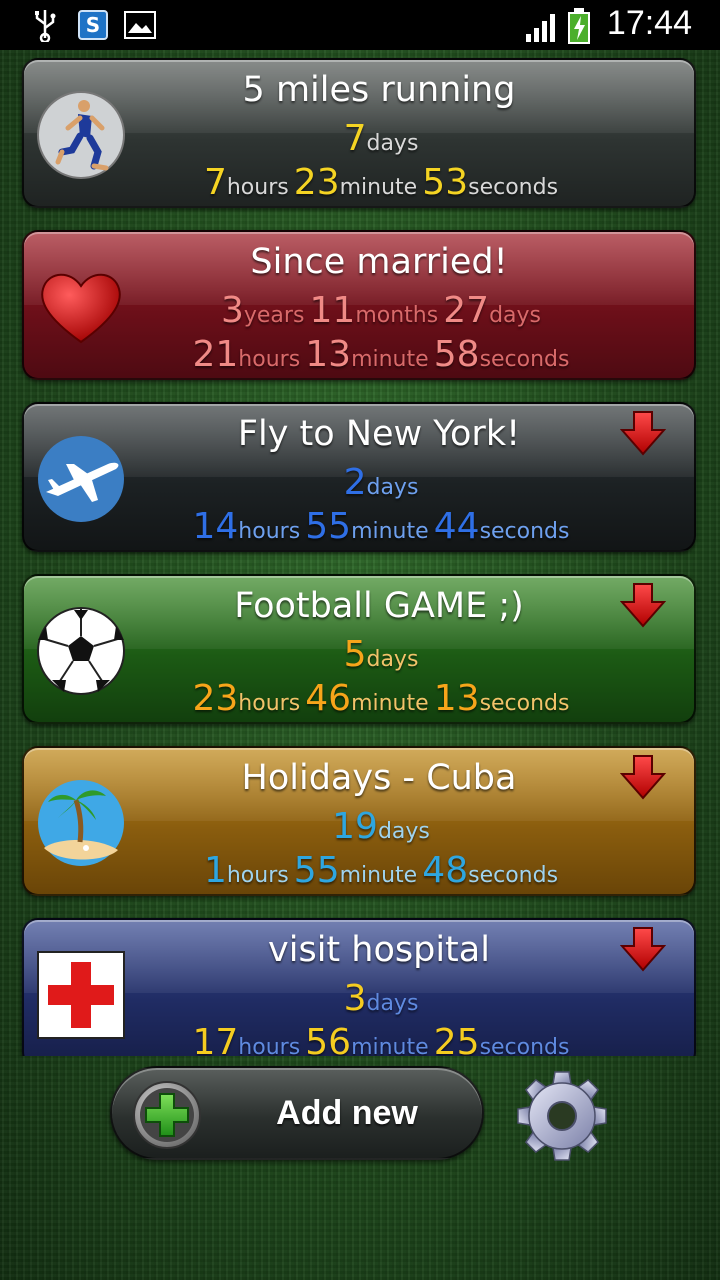 Image resolution: width=720 pixels, height=1280 pixels. I want to click on counter-value: 27, so click(466, 310).